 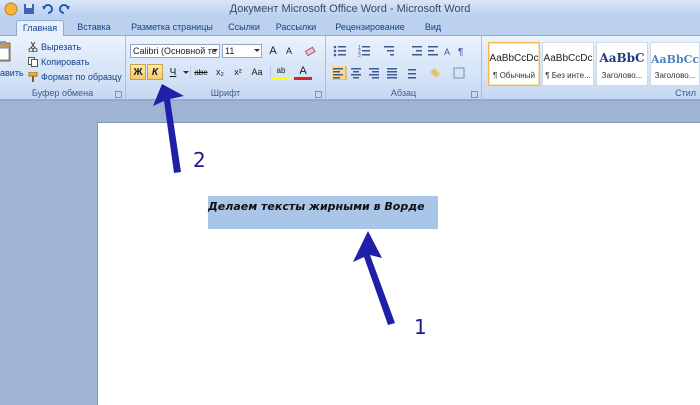 I want to click on annotation-number-2: 2, so click(x=199, y=160).